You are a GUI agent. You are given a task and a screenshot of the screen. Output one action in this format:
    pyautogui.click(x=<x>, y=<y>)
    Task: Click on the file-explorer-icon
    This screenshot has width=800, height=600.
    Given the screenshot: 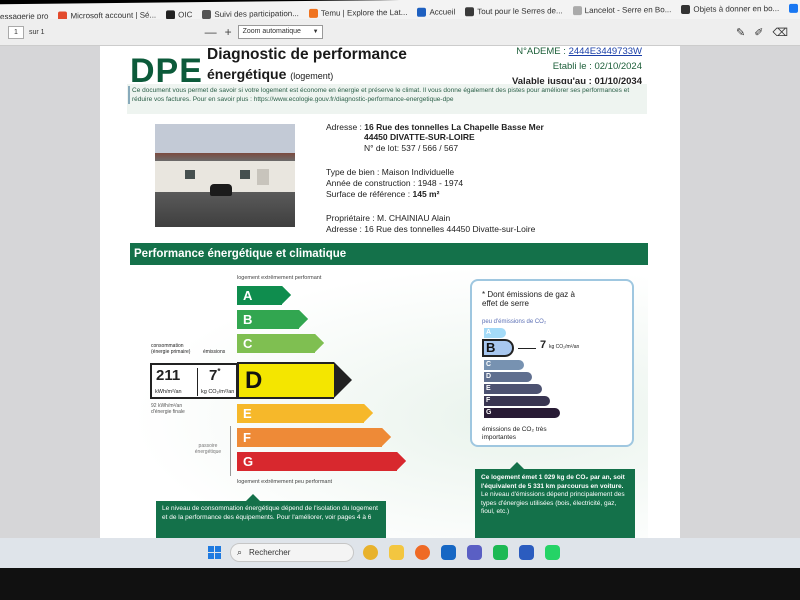 What is the action you would take?
    pyautogui.click(x=396, y=552)
    